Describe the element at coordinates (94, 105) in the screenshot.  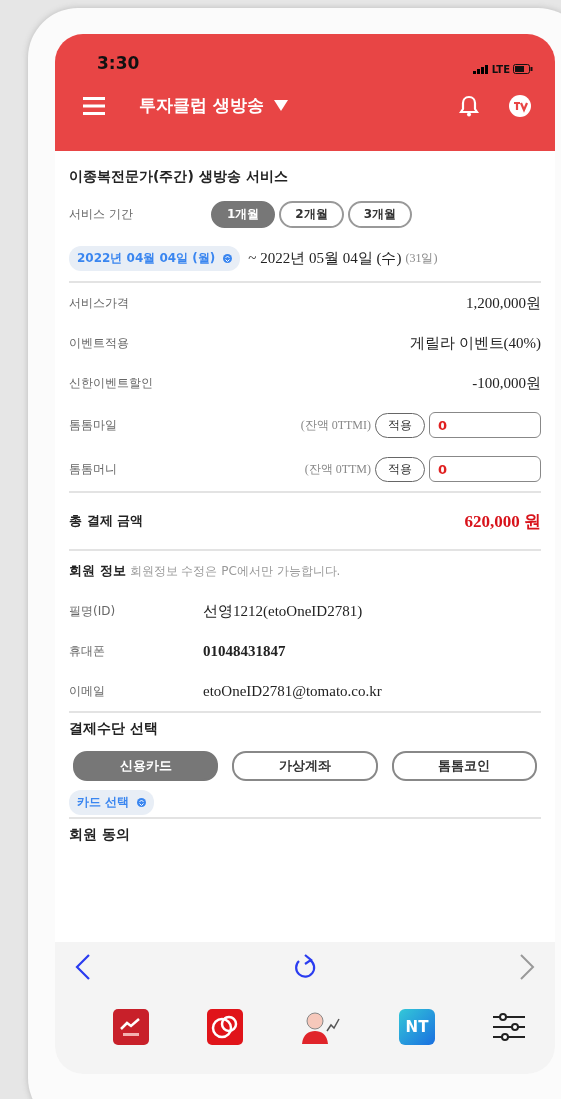
I see `menu-icon` at that location.